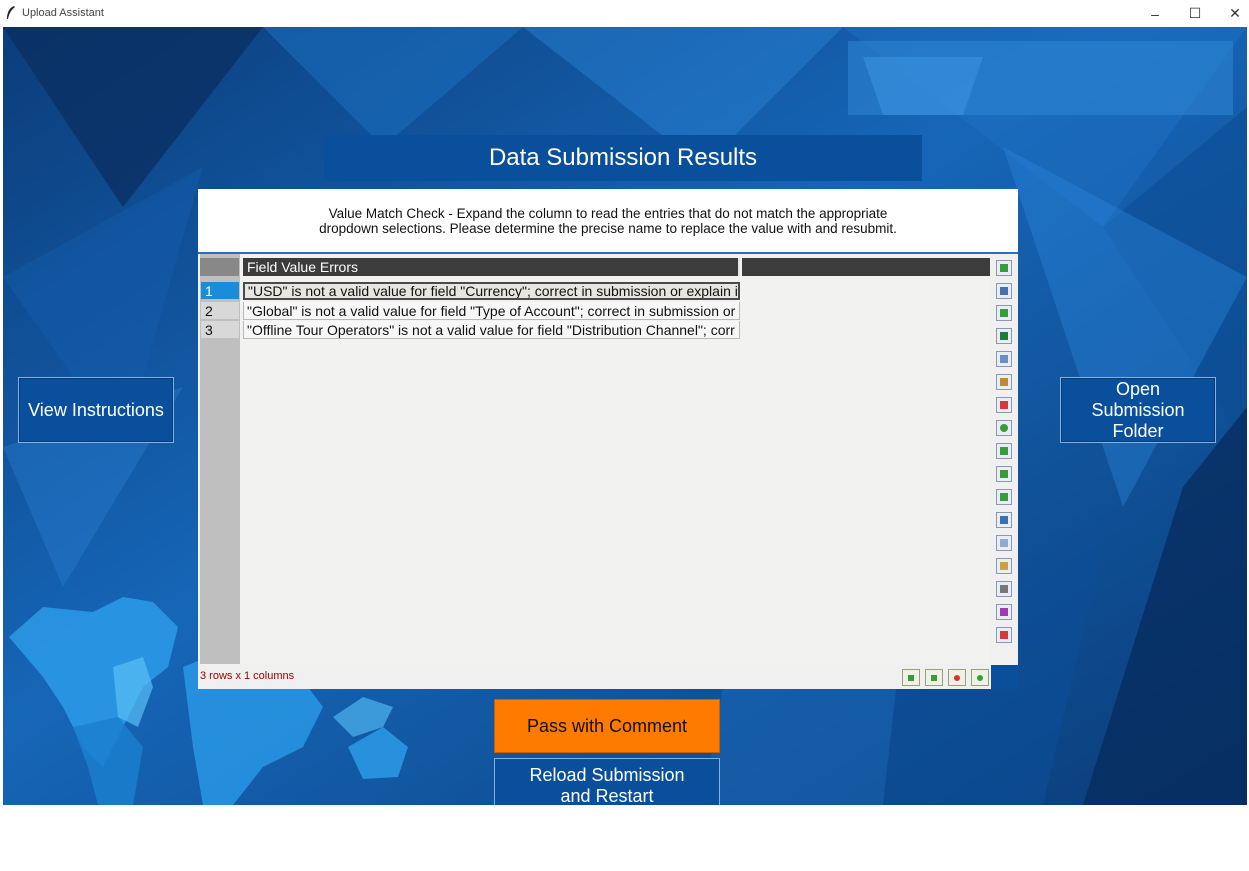 The height and width of the screenshot is (871, 1249). Describe the element at coordinates (1004, 677) in the screenshot. I see `panel-corner` at that location.